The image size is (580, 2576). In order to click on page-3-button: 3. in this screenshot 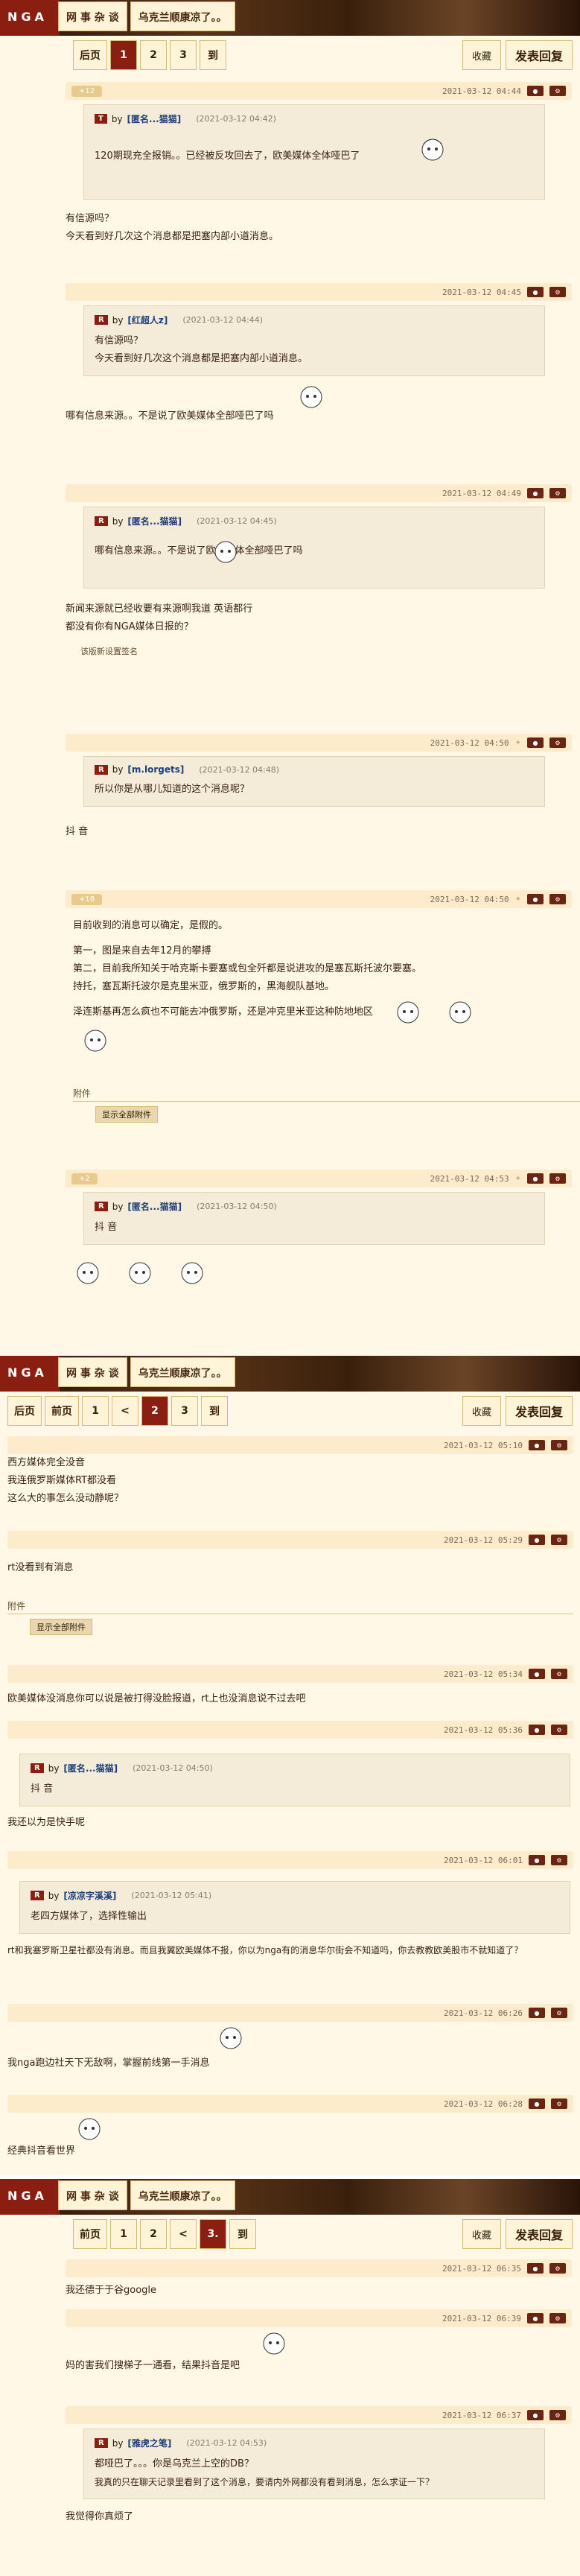, I will do `click(213, 2234)`.